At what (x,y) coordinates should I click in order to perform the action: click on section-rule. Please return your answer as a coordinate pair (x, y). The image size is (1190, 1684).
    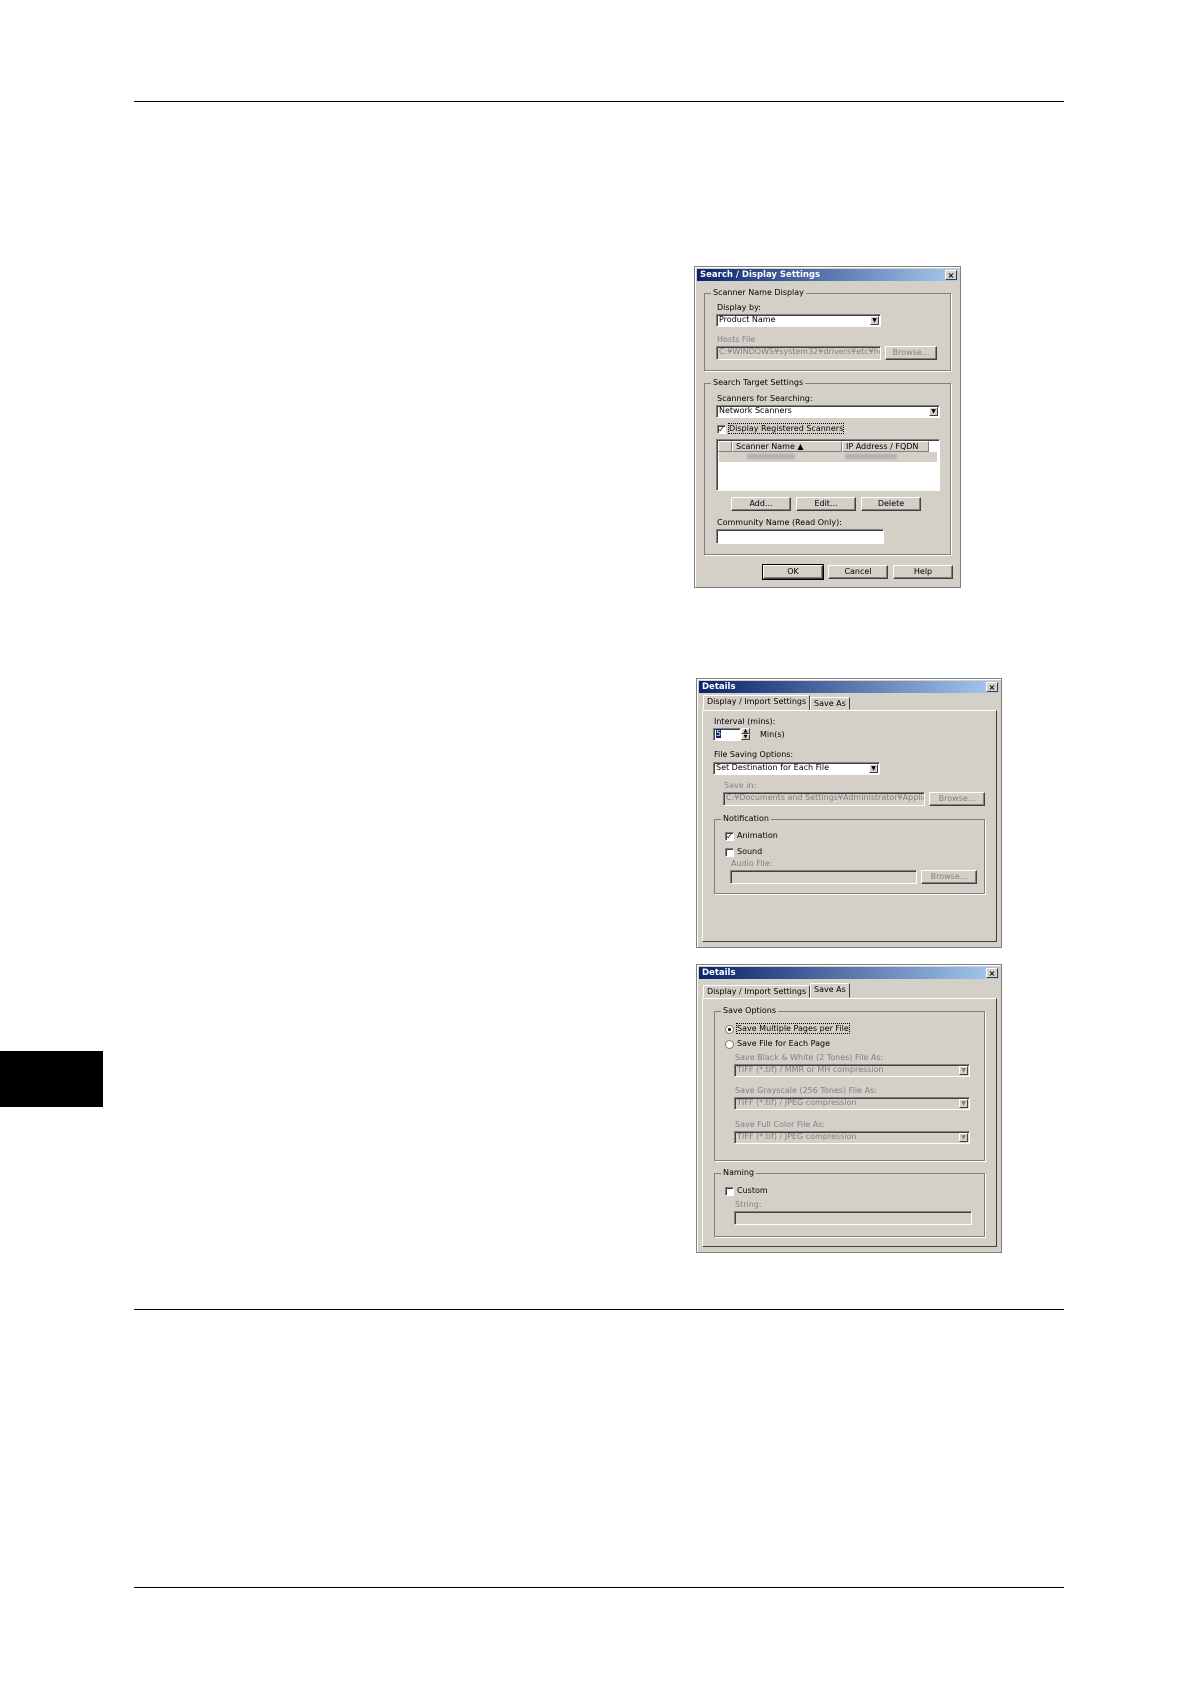
    Looking at the image, I should click on (599, 1309).